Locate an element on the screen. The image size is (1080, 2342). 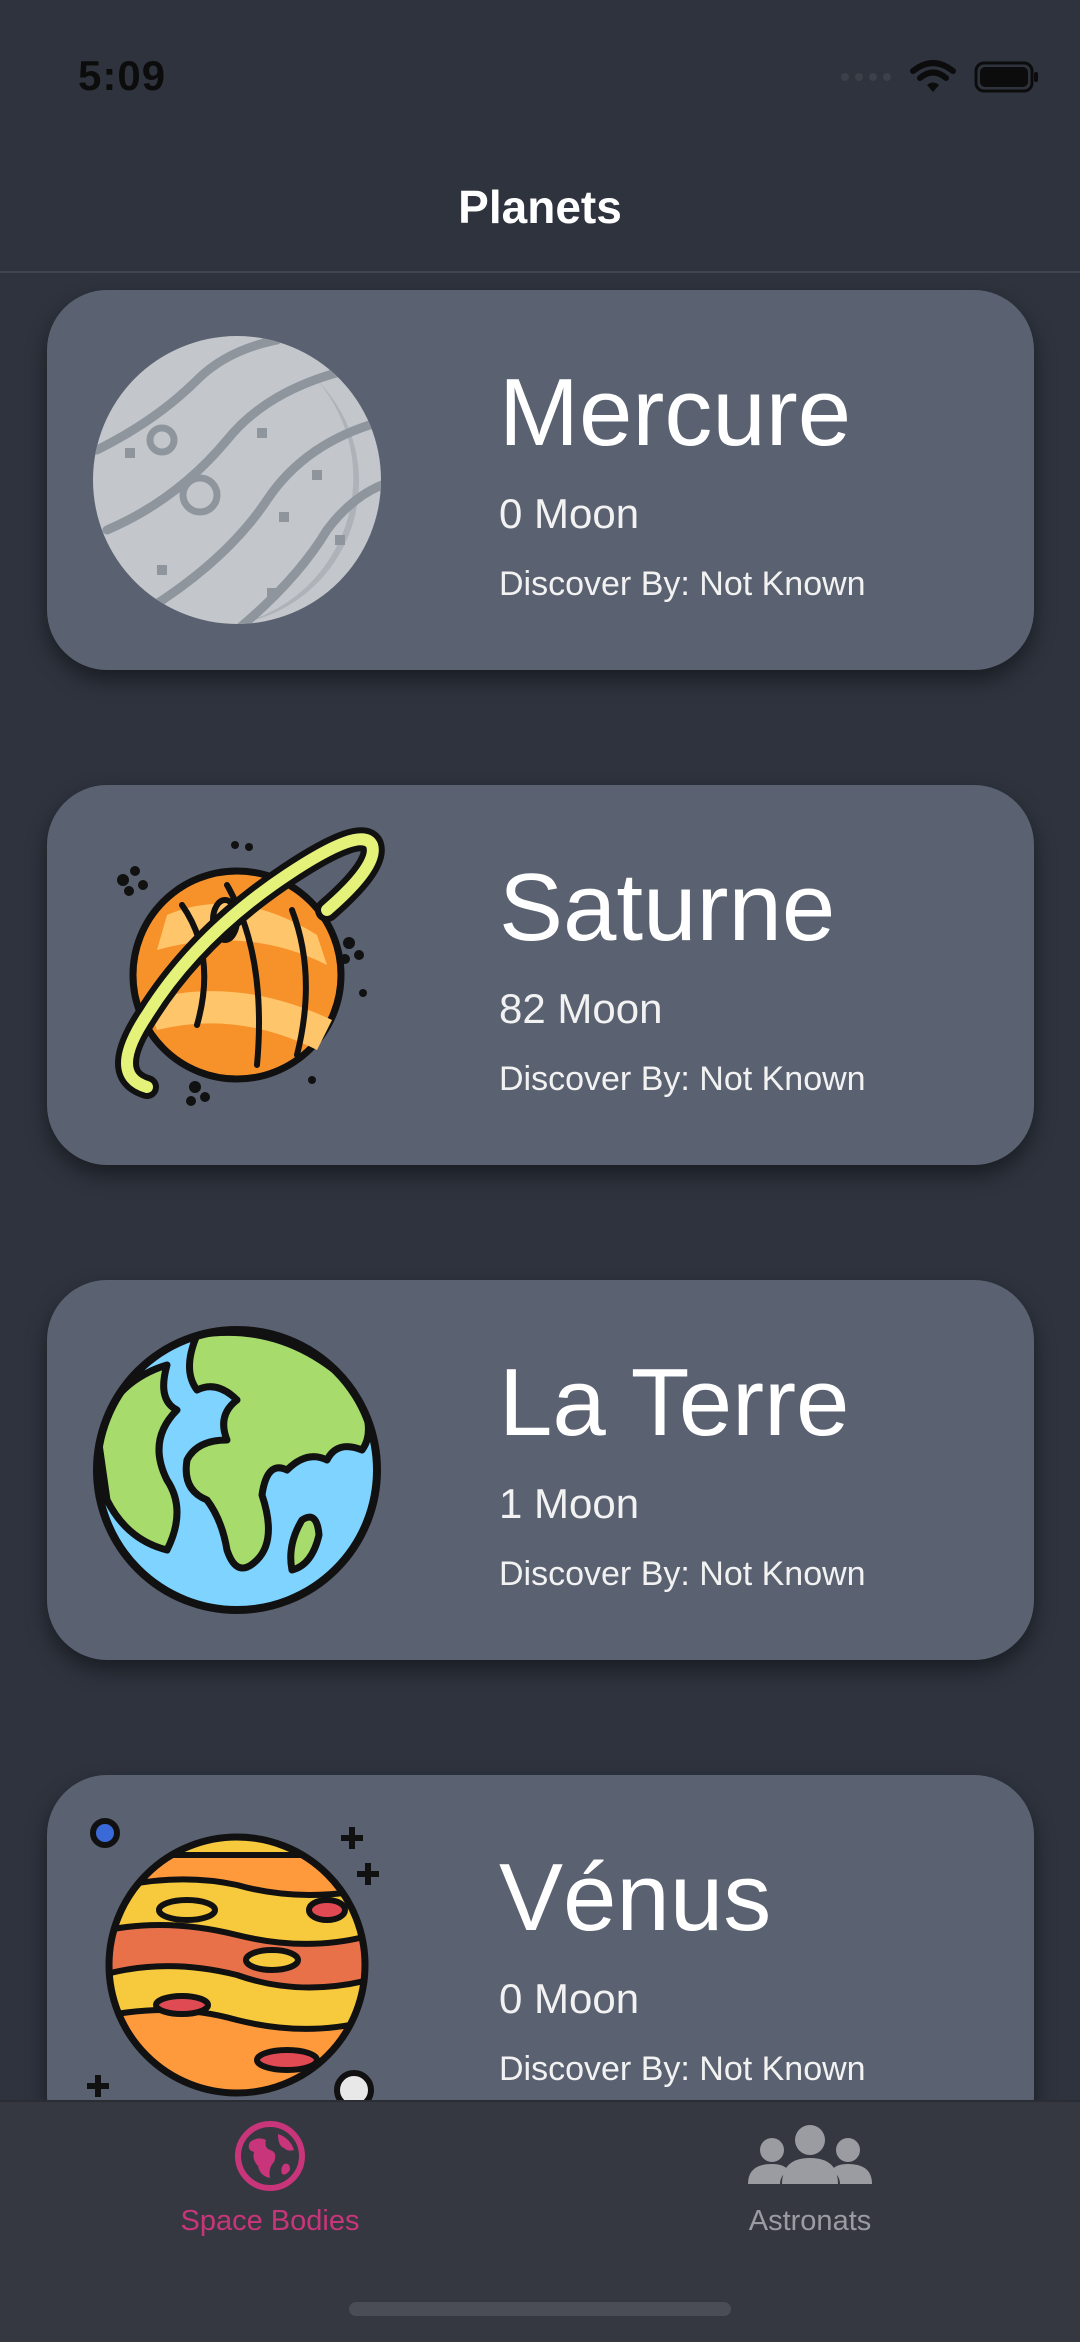
tab-astronats: Astronats is located at coordinates (810, 2179).